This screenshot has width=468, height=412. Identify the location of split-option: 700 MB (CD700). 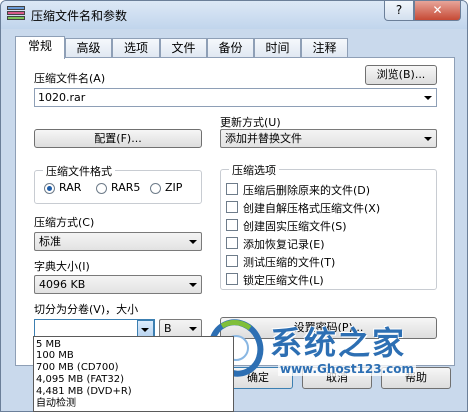
(77, 367).